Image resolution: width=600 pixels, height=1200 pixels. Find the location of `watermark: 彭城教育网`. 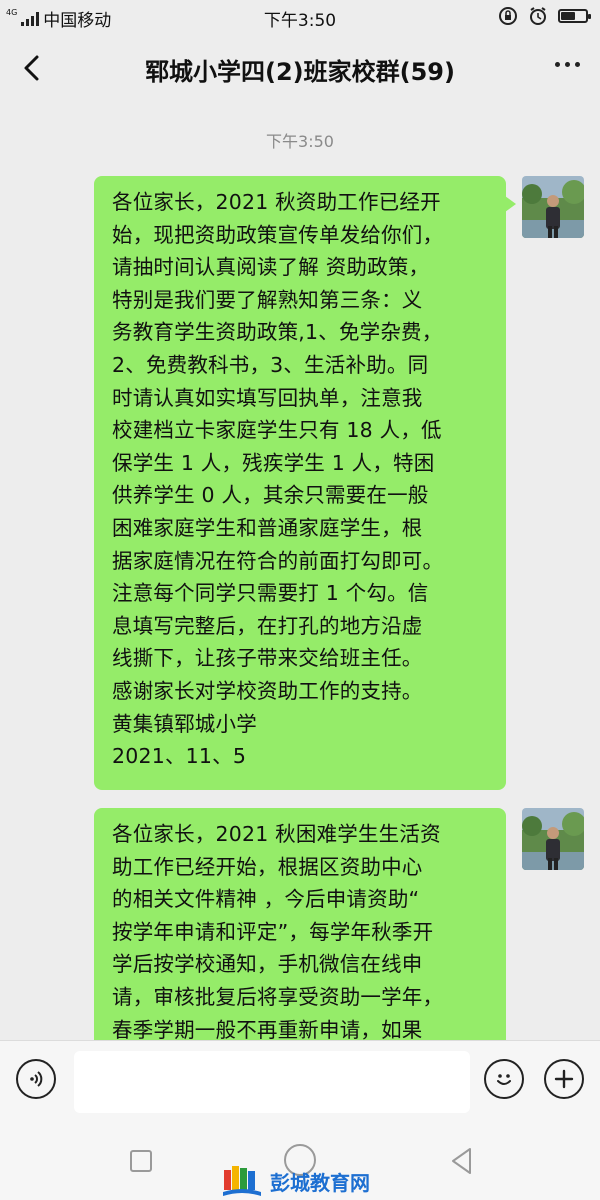

watermark: 彭城教育网 is located at coordinates (296, 1181).